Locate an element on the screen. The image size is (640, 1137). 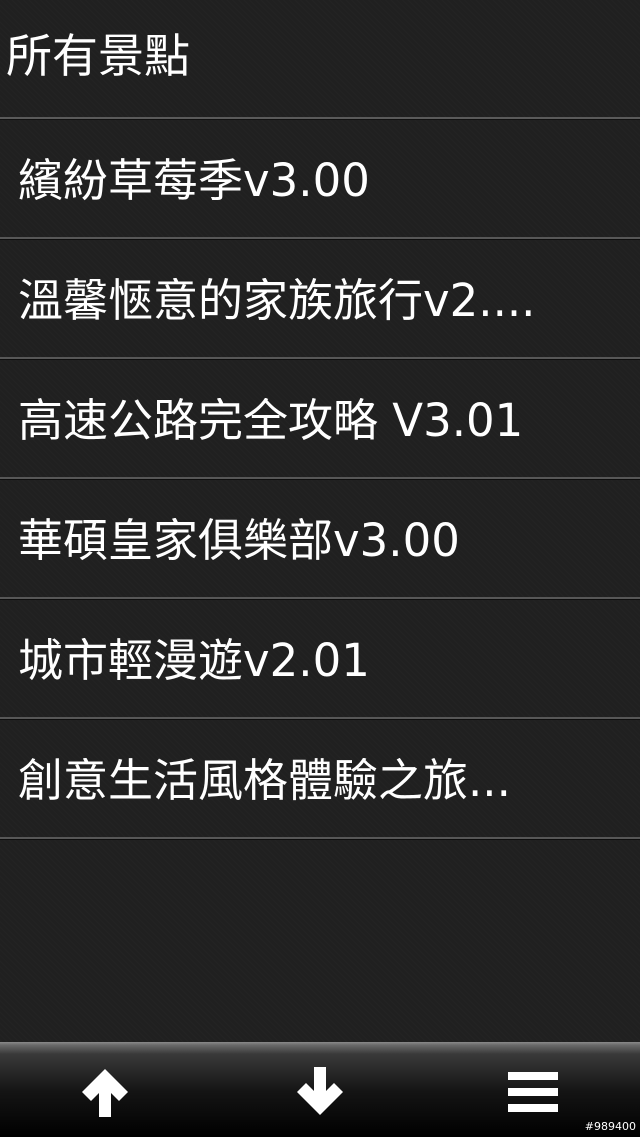
list-item: 高速公路完全攻略 V3.01 is located at coordinates (320, 420).